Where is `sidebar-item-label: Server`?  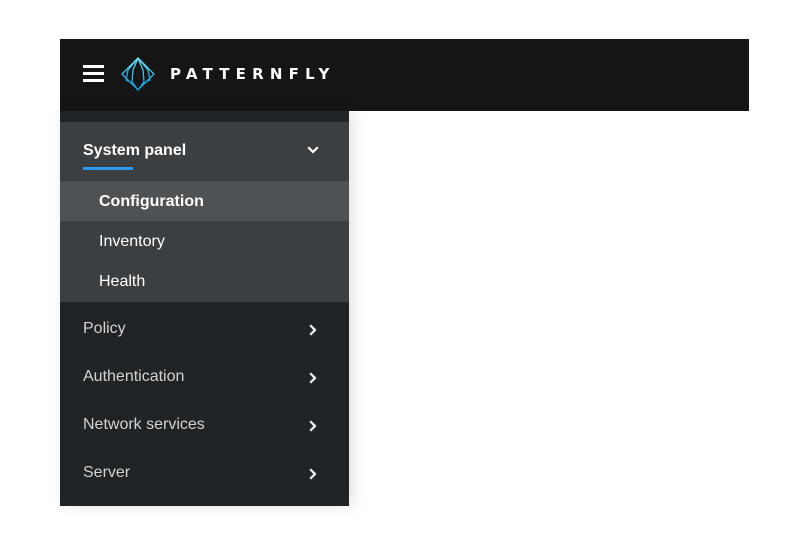 sidebar-item-label: Server is located at coordinates (107, 472).